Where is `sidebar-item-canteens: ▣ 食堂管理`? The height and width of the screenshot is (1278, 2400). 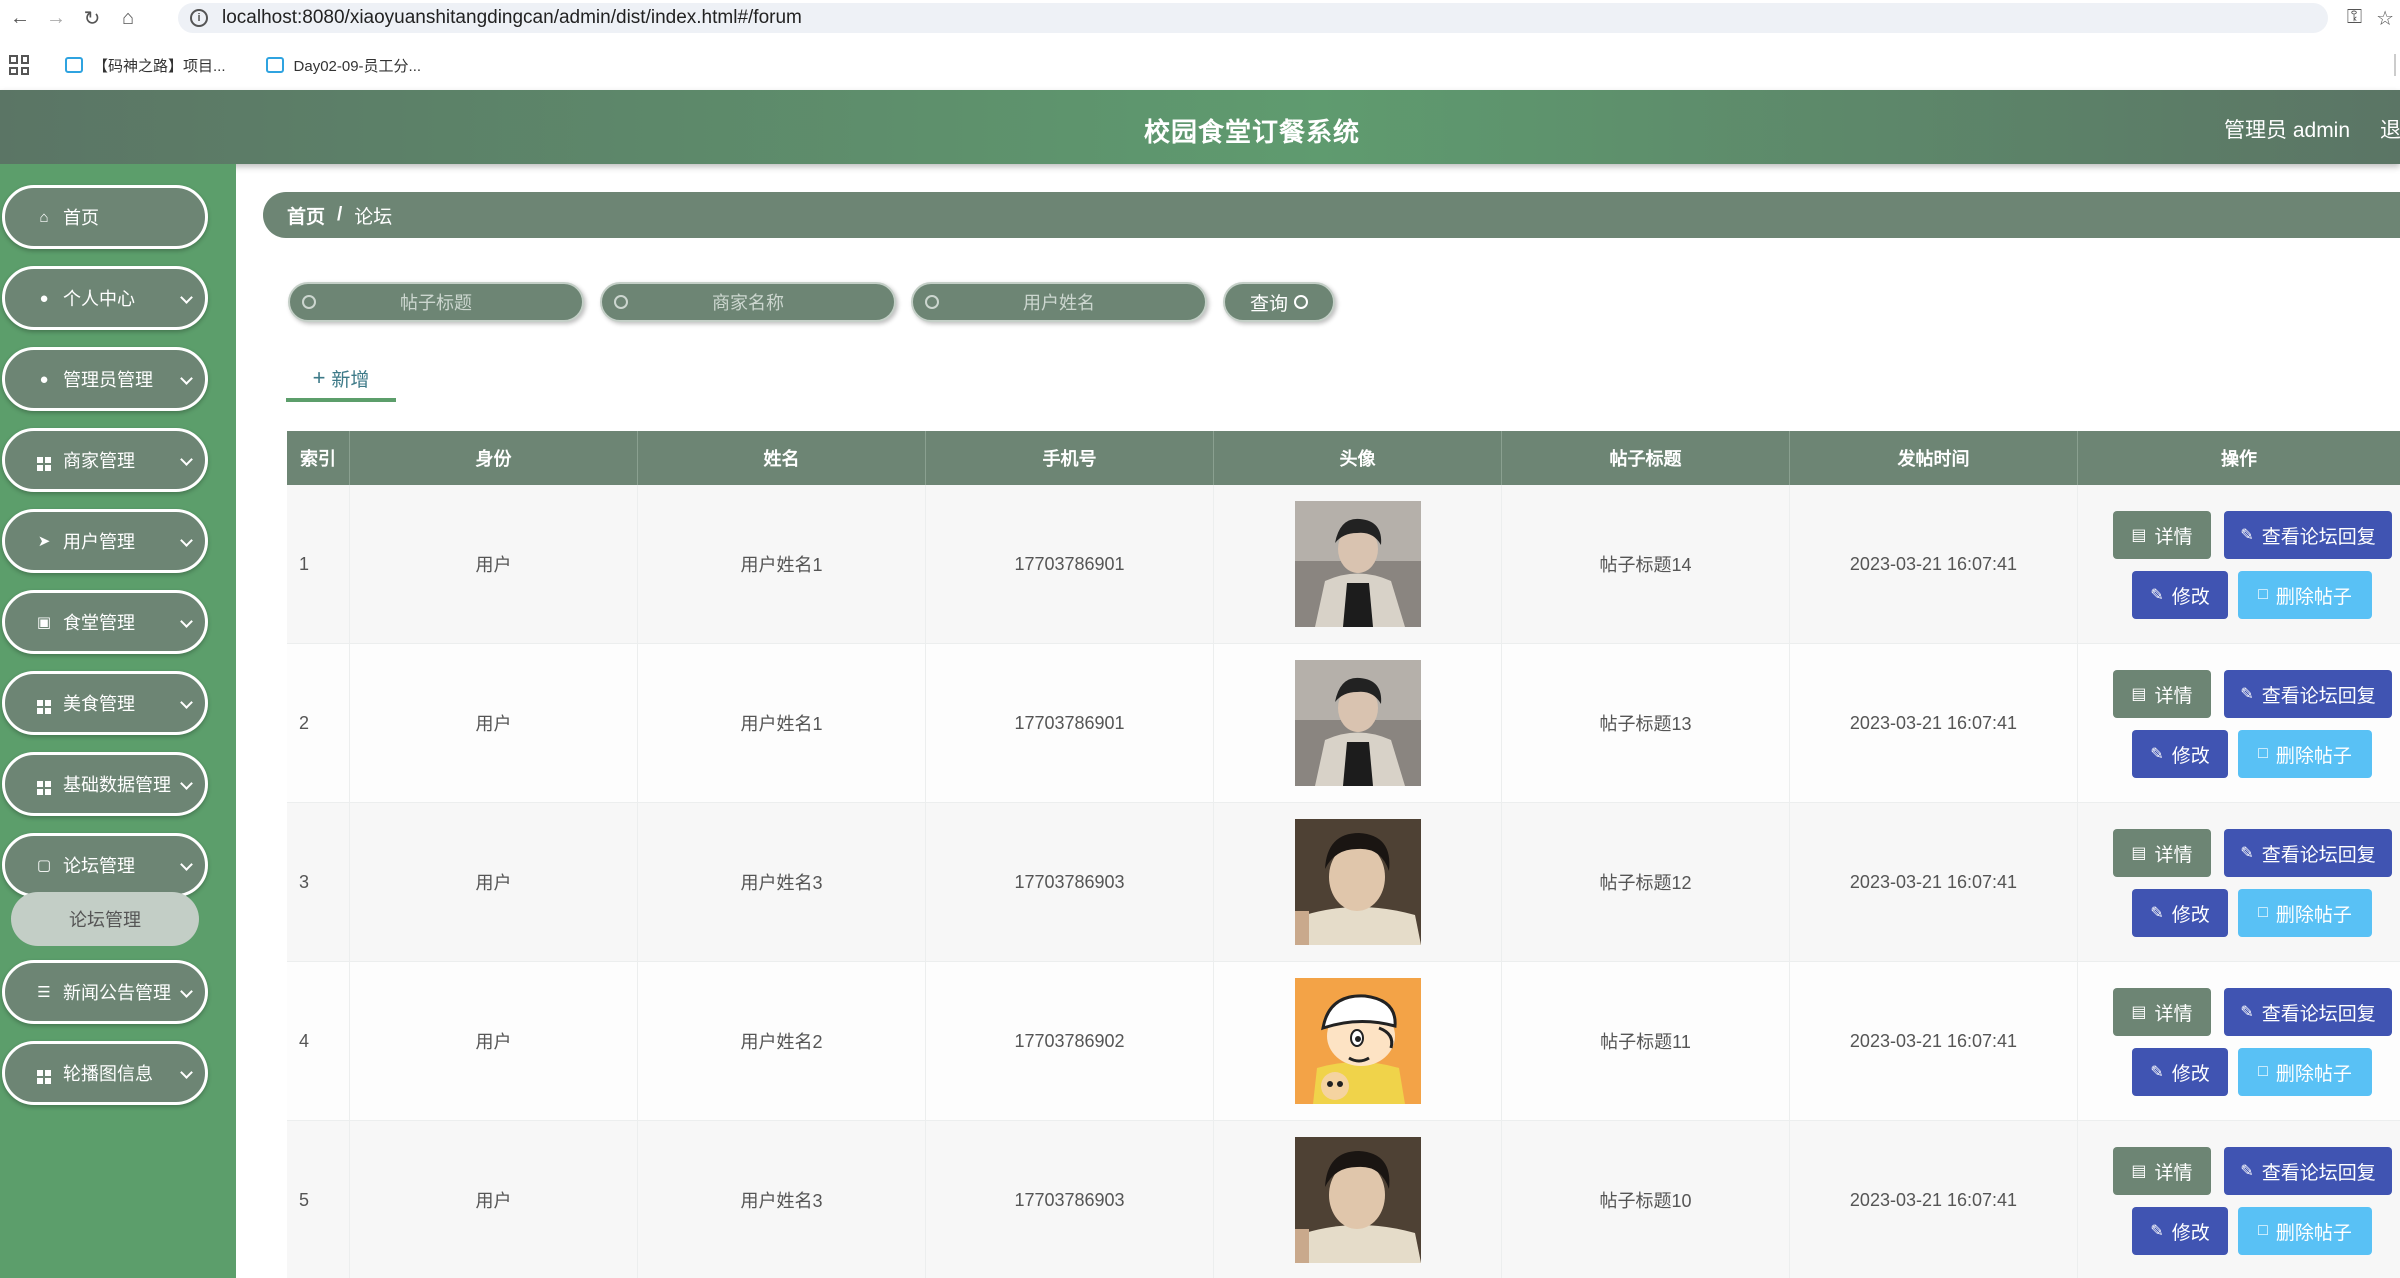
sidebar-item-canteens: ▣ 食堂管理 is located at coordinates (105, 622).